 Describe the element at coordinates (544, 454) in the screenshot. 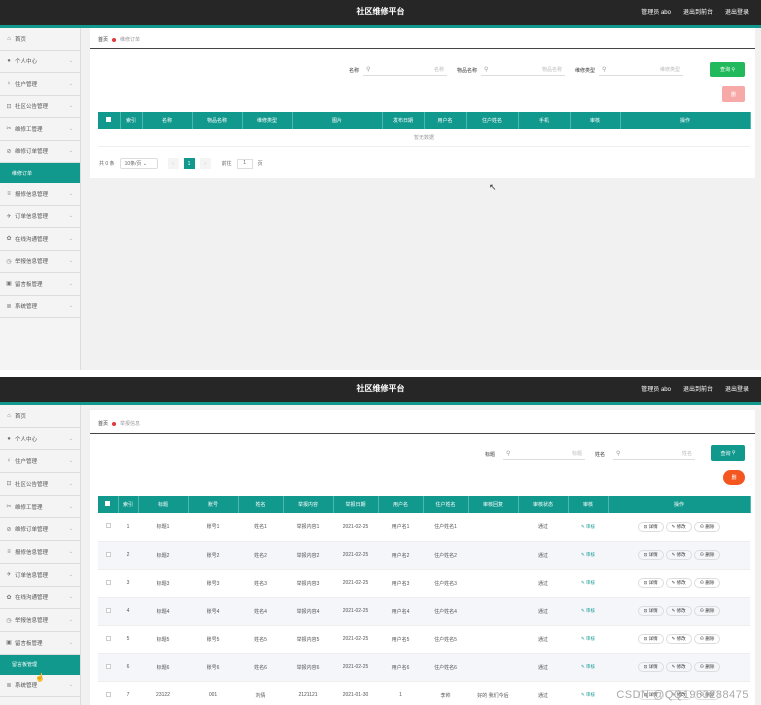

I see `title-search-input: ⚲ 标题` at that location.